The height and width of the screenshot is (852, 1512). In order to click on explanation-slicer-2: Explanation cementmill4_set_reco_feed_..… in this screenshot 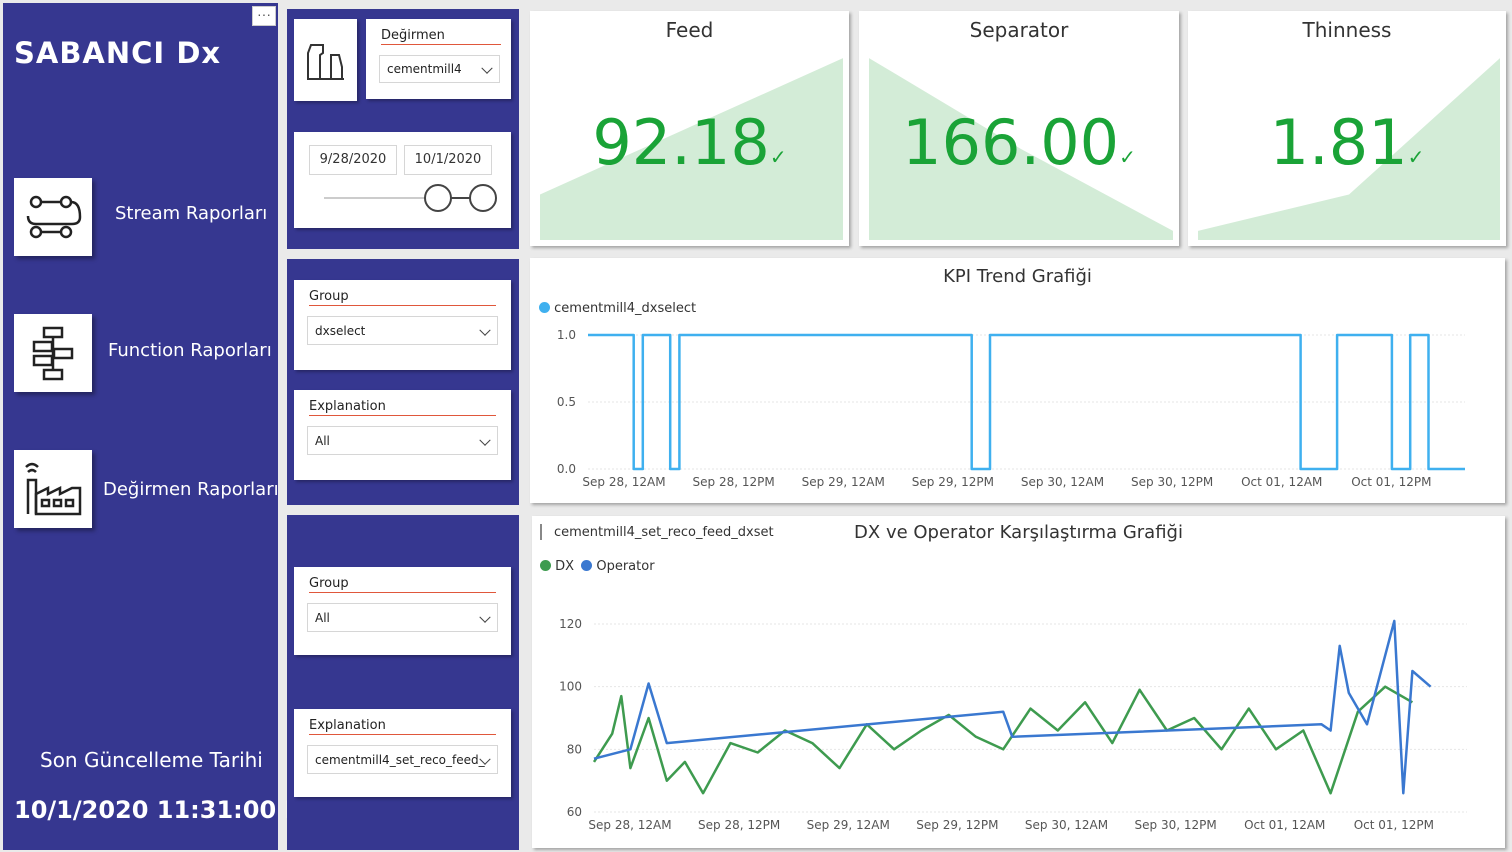, I will do `click(402, 753)`.